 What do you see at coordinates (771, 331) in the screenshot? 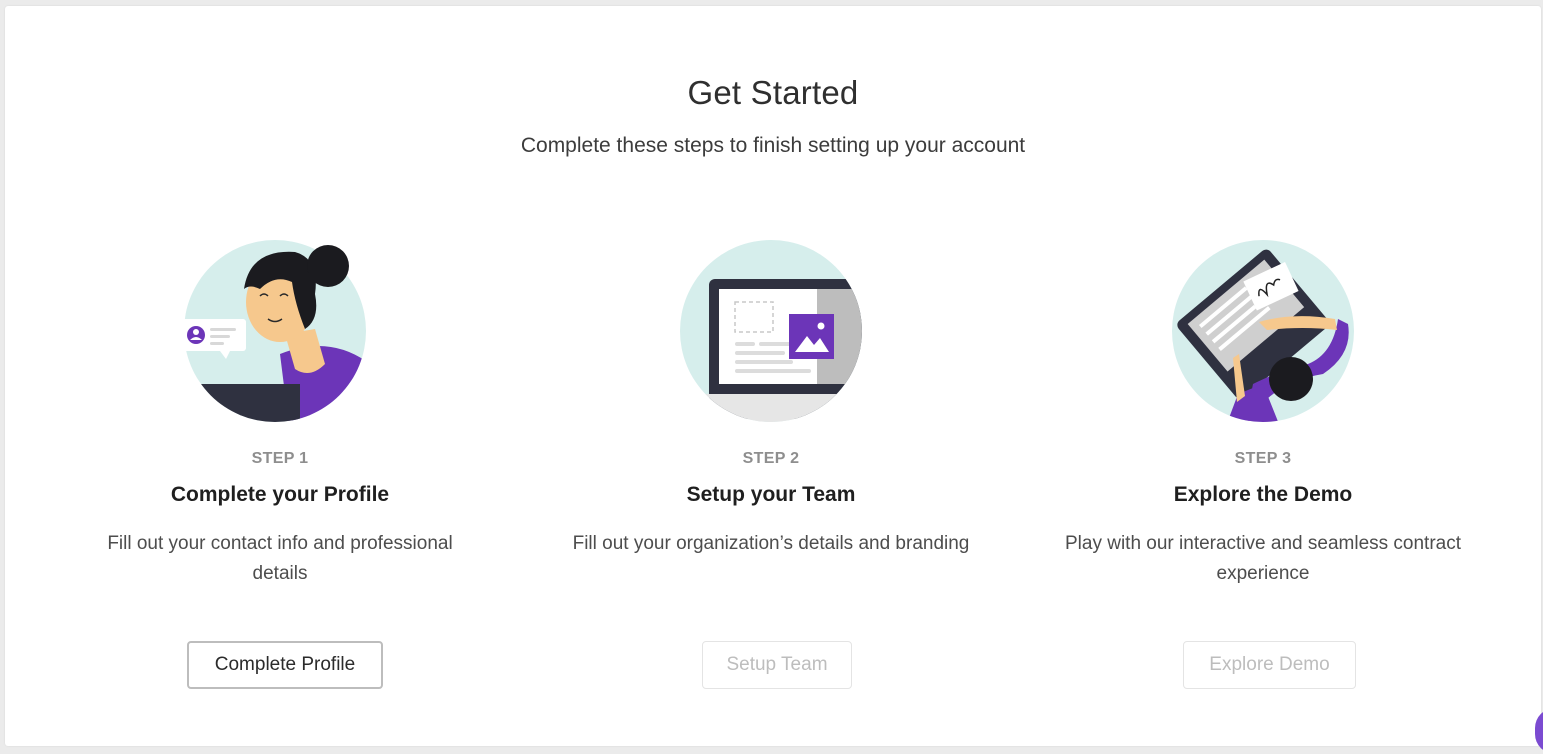
I see `team-branding-illustration-icon` at bounding box center [771, 331].